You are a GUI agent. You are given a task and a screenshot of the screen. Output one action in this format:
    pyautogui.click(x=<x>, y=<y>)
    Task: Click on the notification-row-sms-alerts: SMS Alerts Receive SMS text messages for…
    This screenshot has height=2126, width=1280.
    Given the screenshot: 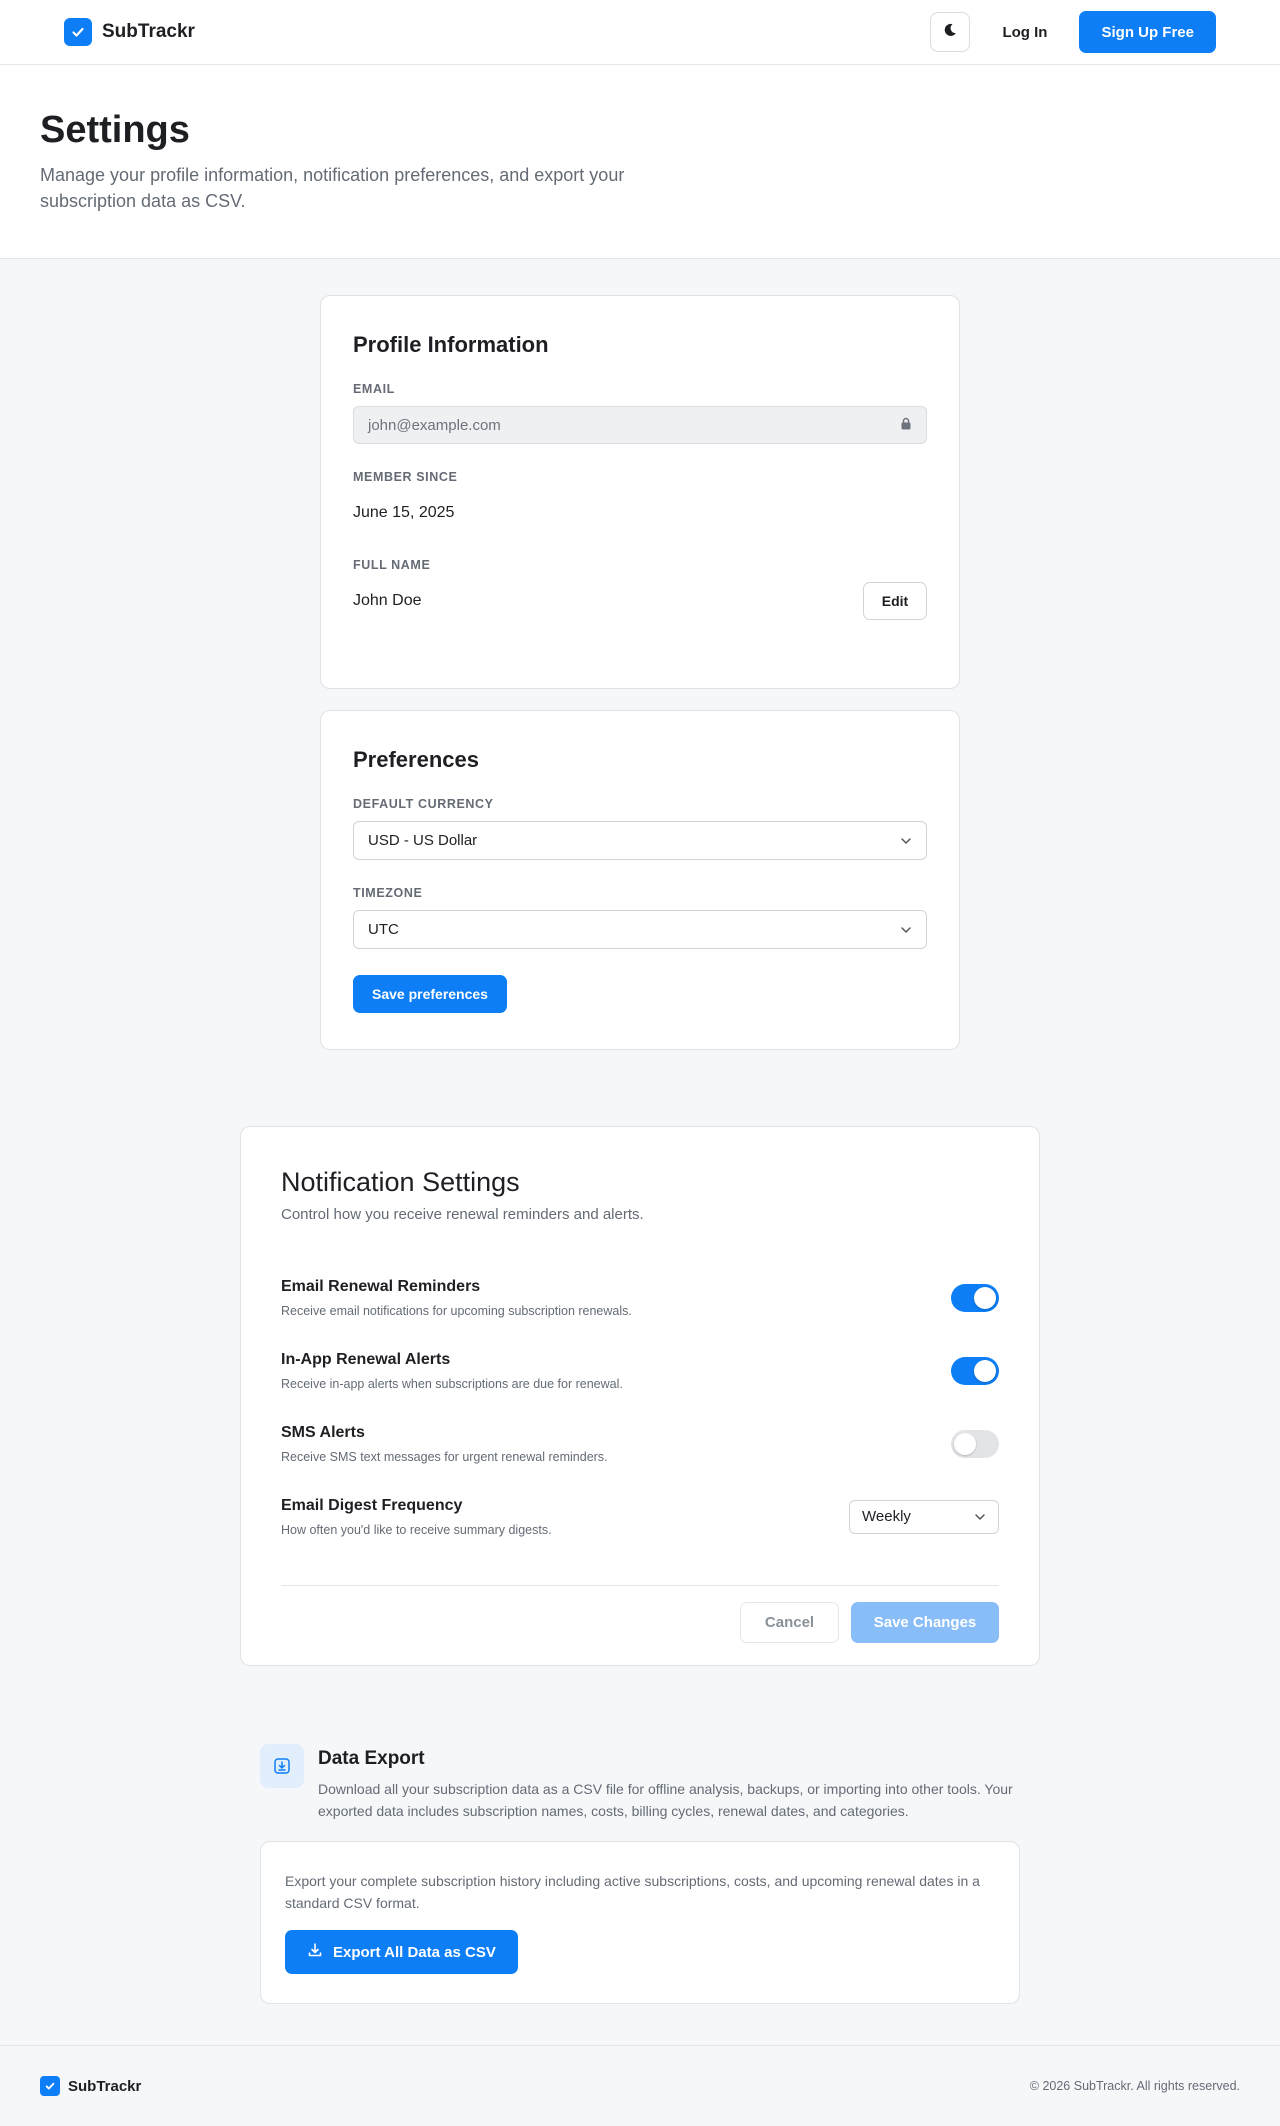 What is the action you would take?
    pyautogui.click(x=640, y=1443)
    